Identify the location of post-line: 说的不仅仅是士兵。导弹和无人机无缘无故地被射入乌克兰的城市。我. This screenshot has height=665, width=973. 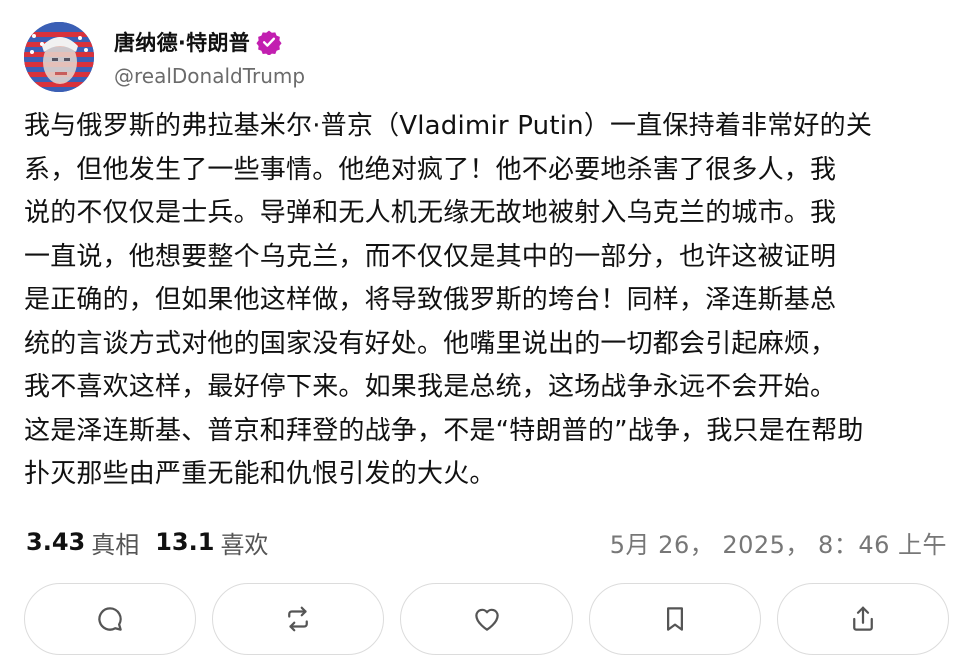
(430, 213).